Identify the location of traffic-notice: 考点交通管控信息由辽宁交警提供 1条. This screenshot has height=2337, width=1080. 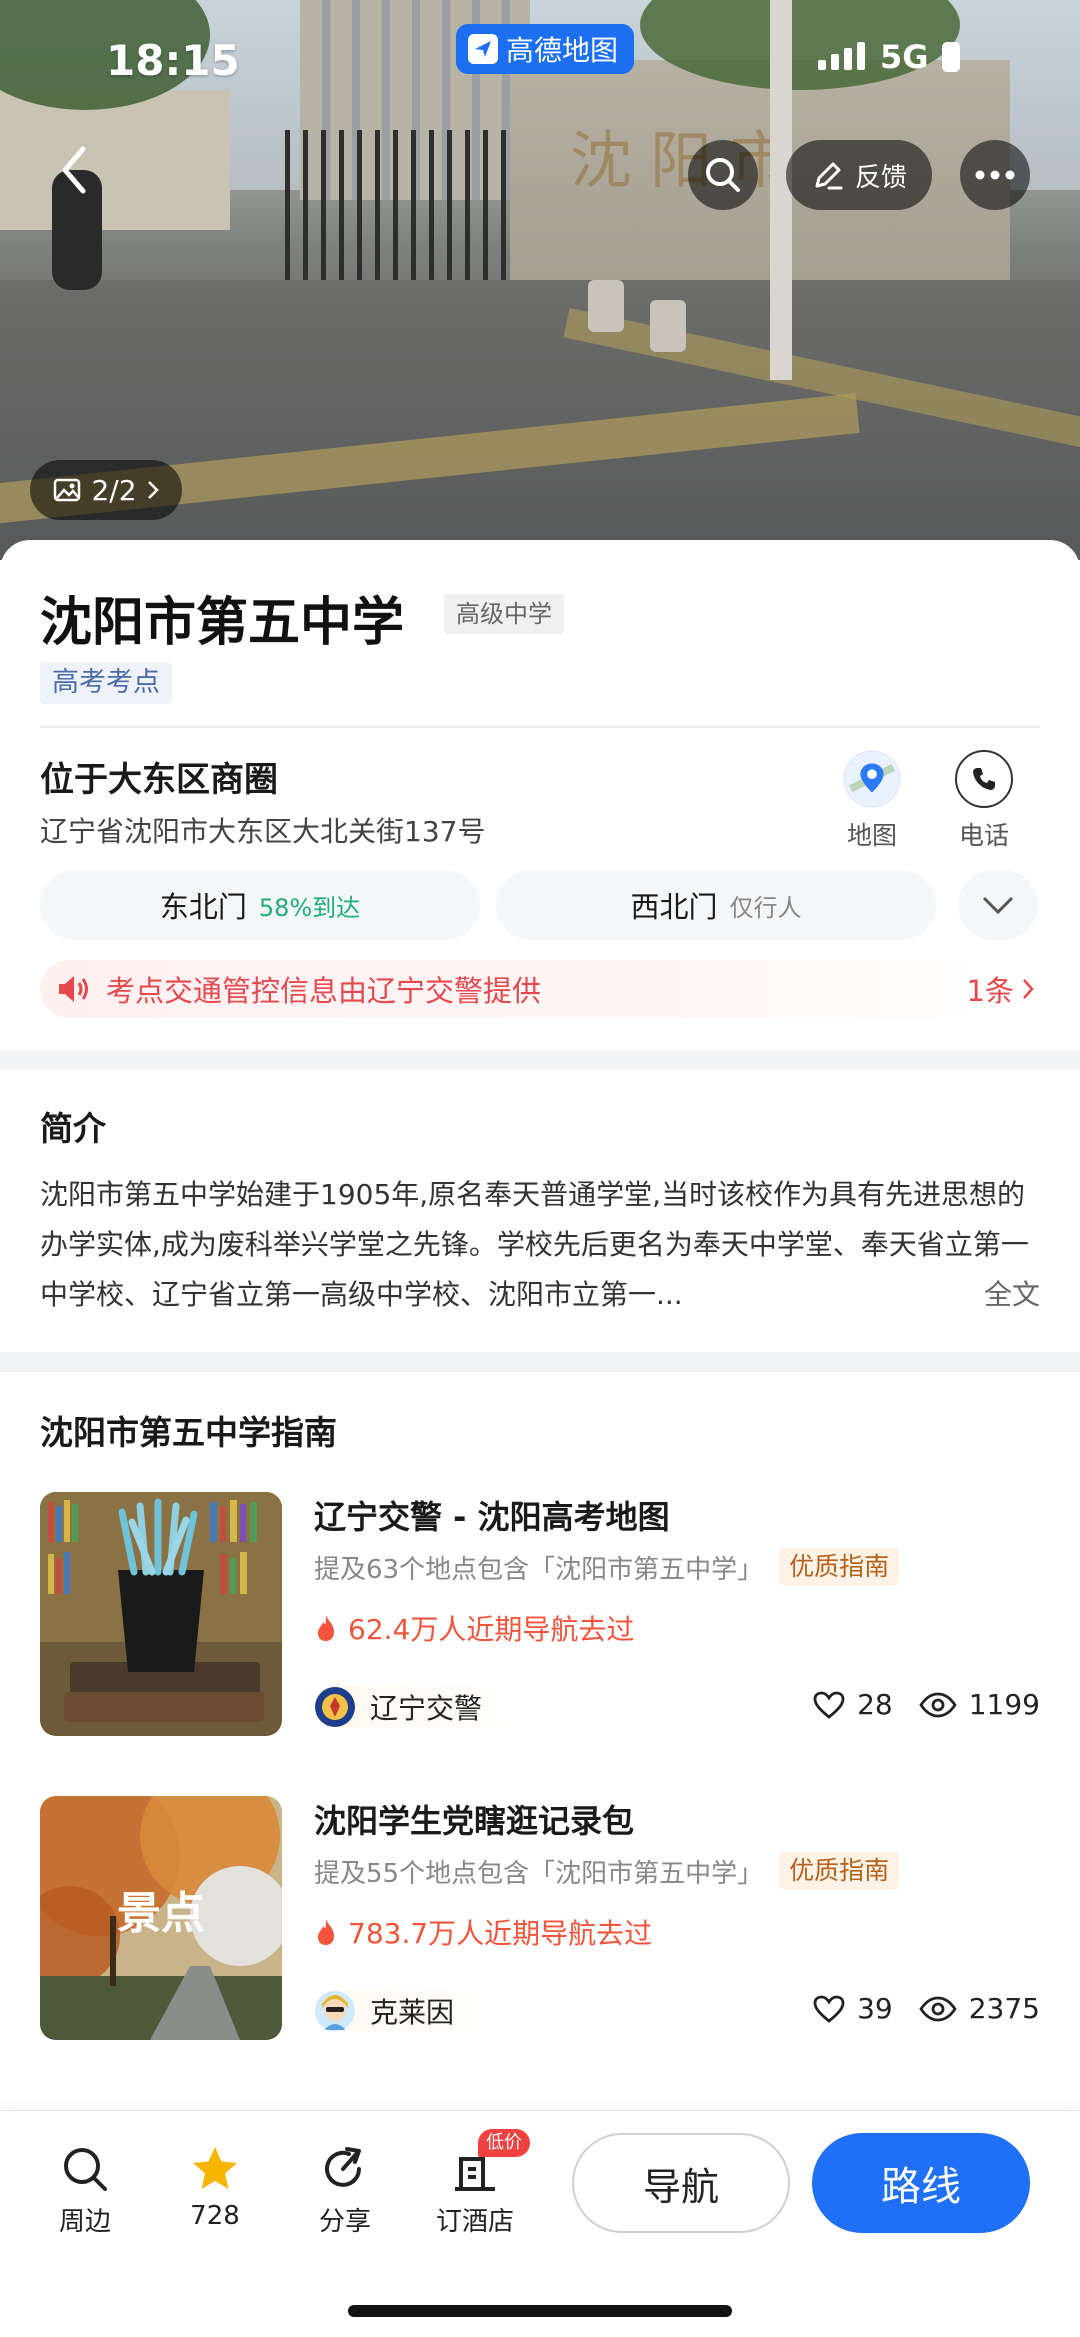
(540, 989).